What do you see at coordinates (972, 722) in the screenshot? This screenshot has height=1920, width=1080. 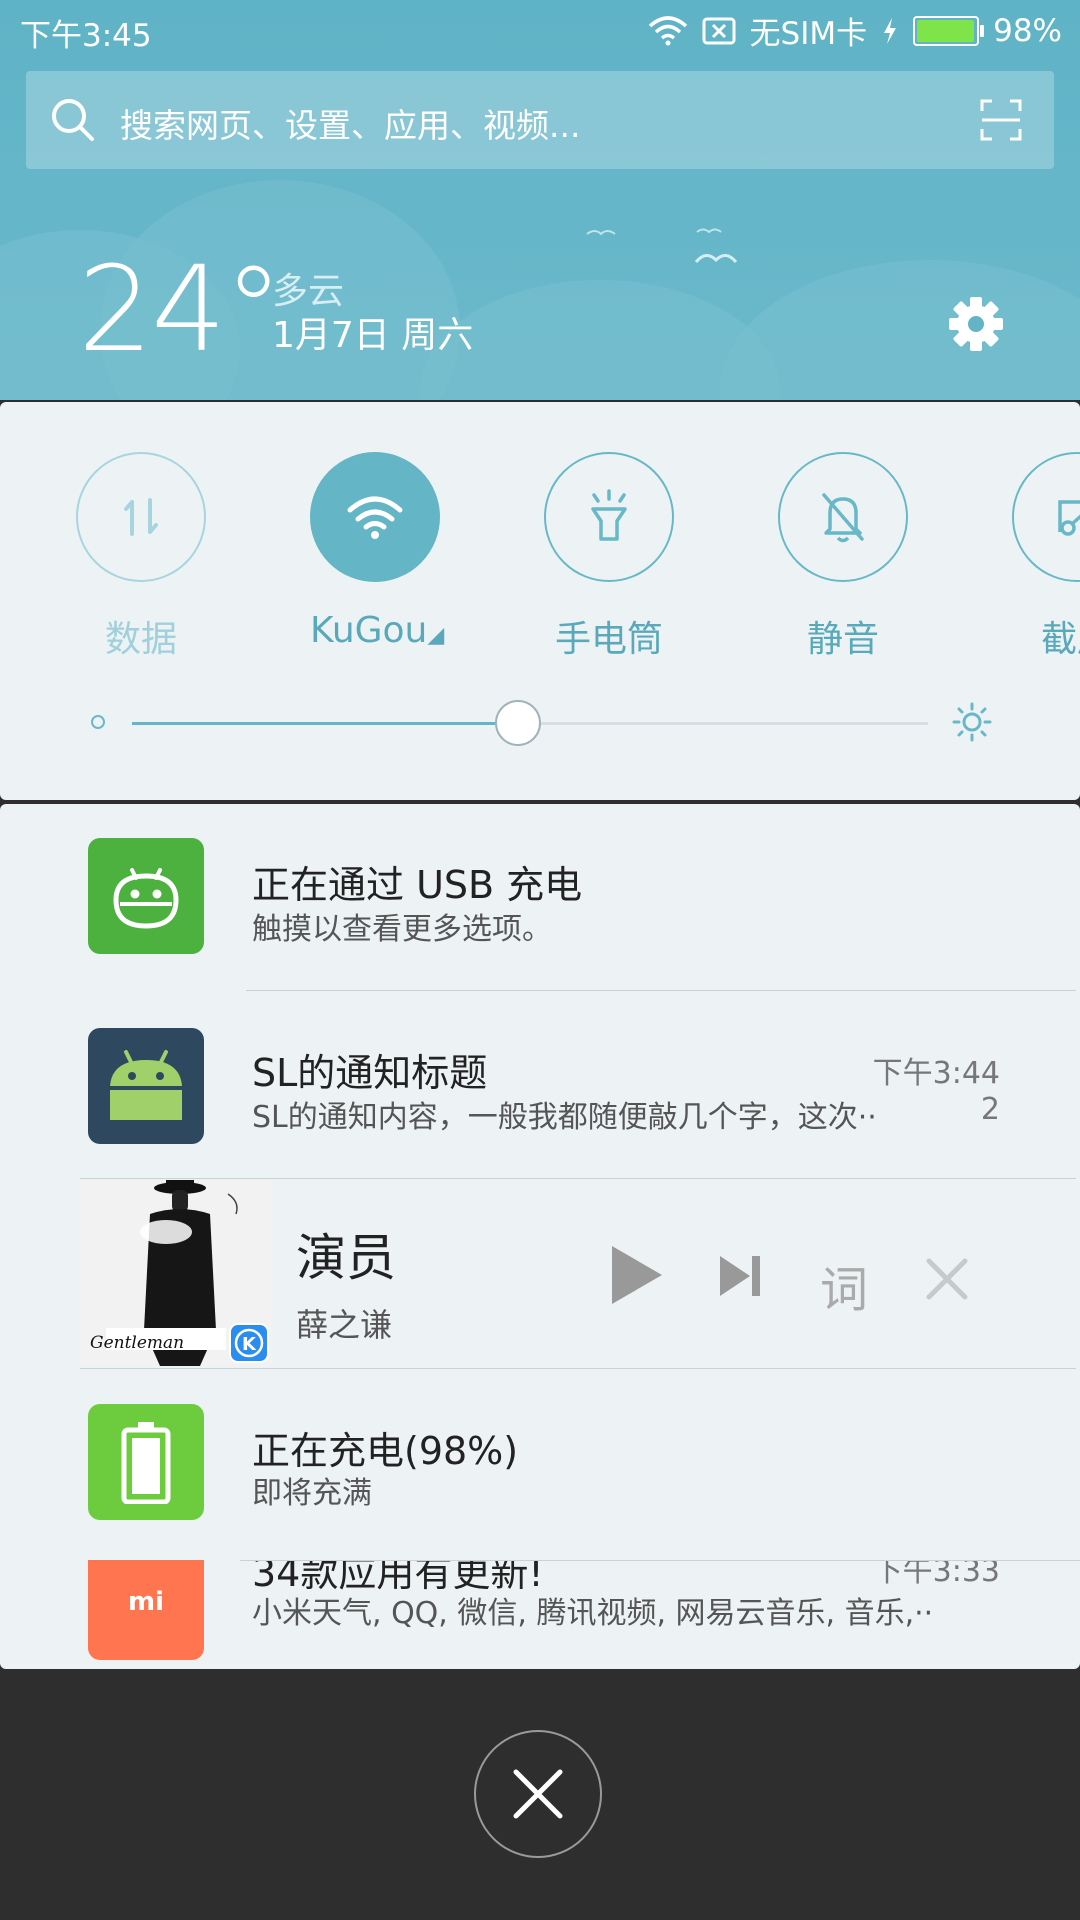 I see `brightness-high-icon` at bounding box center [972, 722].